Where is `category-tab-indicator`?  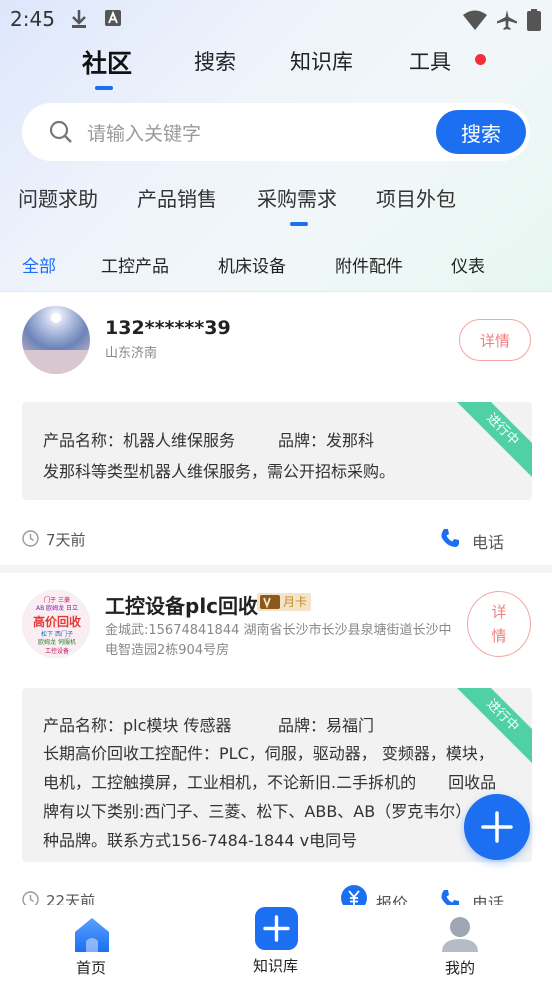 category-tab-indicator is located at coordinates (299, 224).